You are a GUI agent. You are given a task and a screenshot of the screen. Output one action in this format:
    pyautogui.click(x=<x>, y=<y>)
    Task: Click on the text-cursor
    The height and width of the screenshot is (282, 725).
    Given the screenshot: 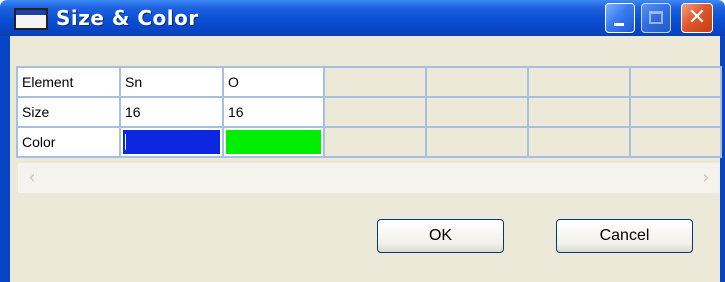 What is the action you would take?
    pyautogui.click(x=125, y=142)
    